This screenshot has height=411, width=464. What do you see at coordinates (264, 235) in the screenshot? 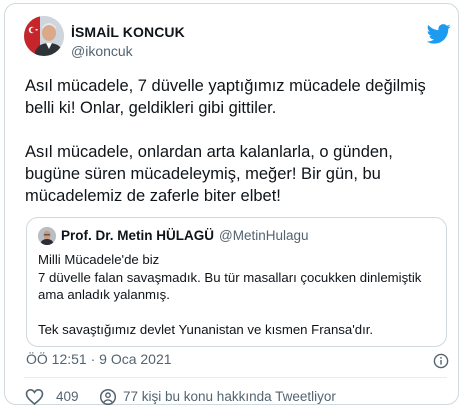
I see `quote-author-handle: @MetinHulagu` at bounding box center [264, 235].